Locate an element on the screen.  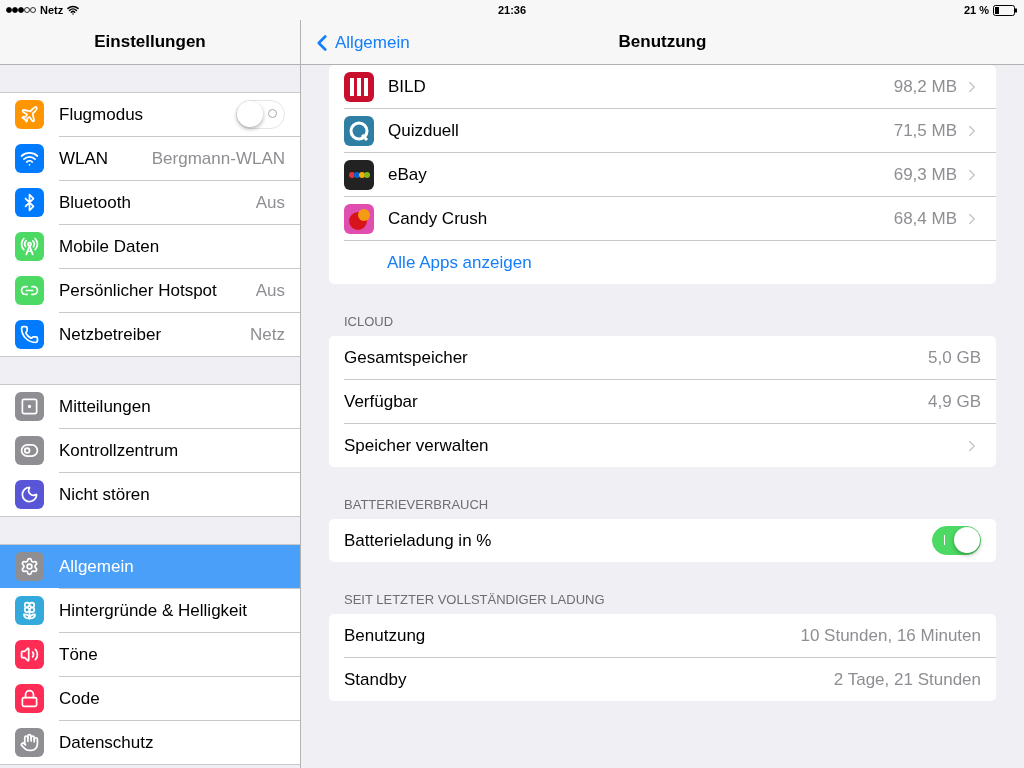
settings-label: Persönlicher Hotspot is located at coordinates (138, 290).